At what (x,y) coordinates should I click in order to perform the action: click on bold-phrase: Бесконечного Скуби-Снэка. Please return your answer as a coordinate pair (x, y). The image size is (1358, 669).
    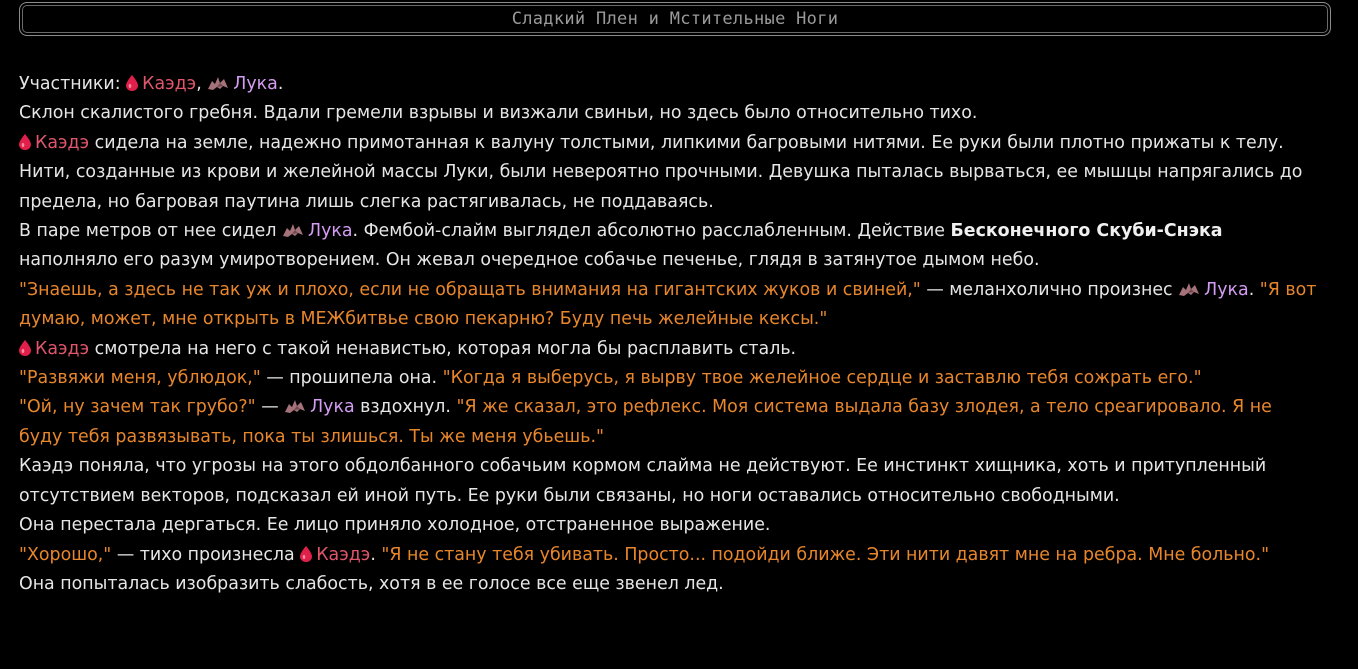
    Looking at the image, I should click on (1086, 231).